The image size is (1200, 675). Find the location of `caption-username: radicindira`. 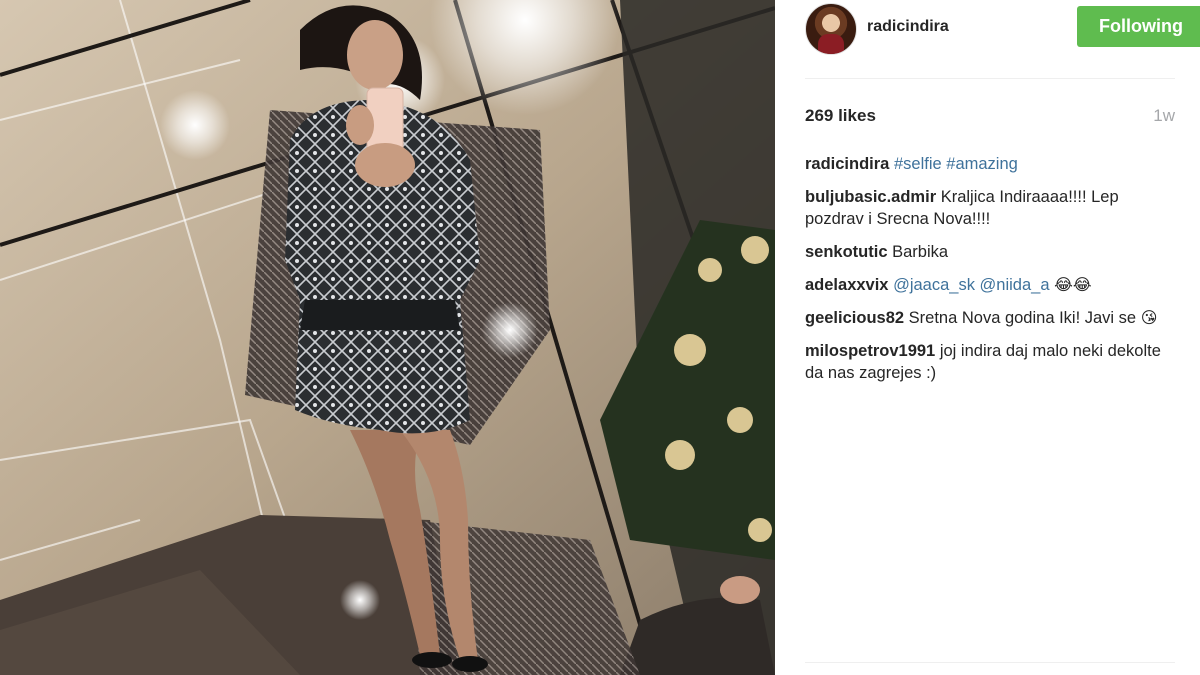

caption-username: radicindira is located at coordinates (847, 164).